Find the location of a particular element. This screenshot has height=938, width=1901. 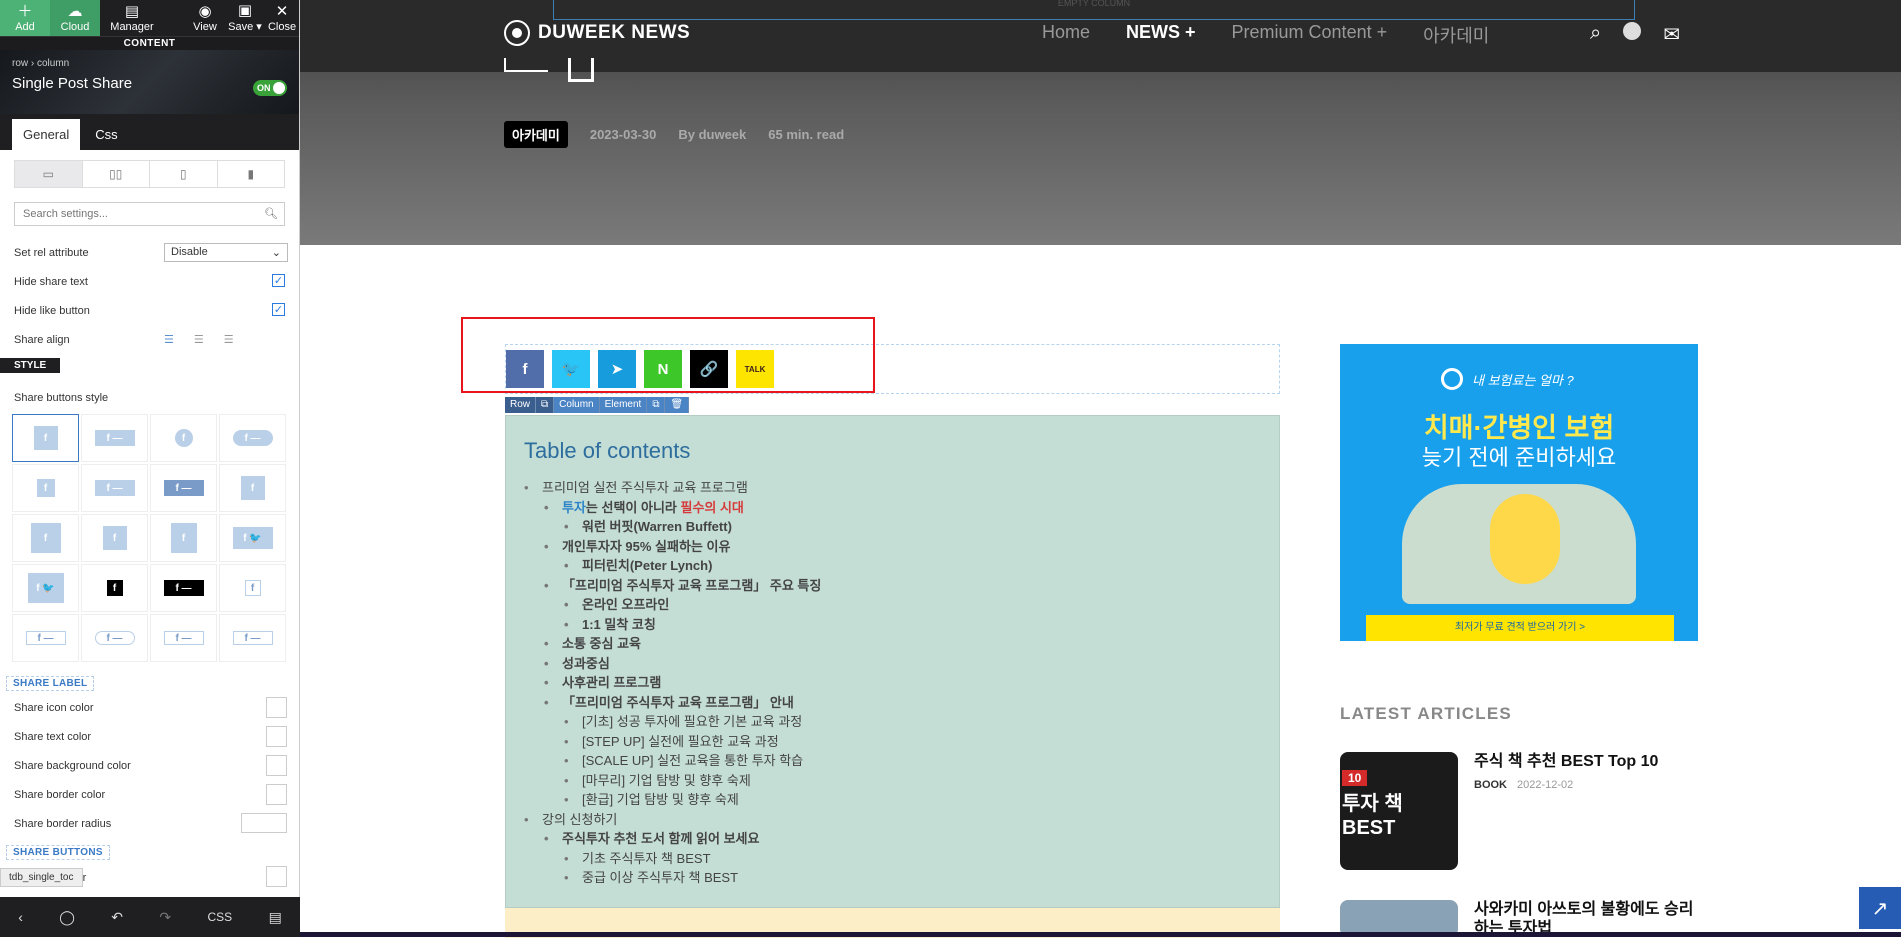

align-right-icon: ☰ is located at coordinates (229, 339).